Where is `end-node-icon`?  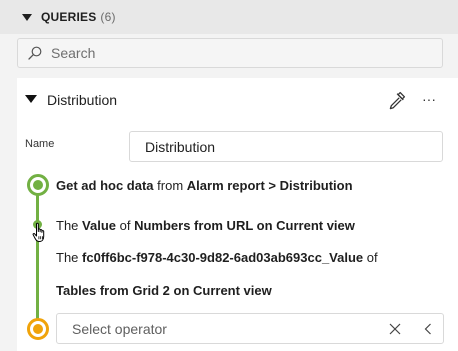 end-node-icon is located at coordinates (38, 329).